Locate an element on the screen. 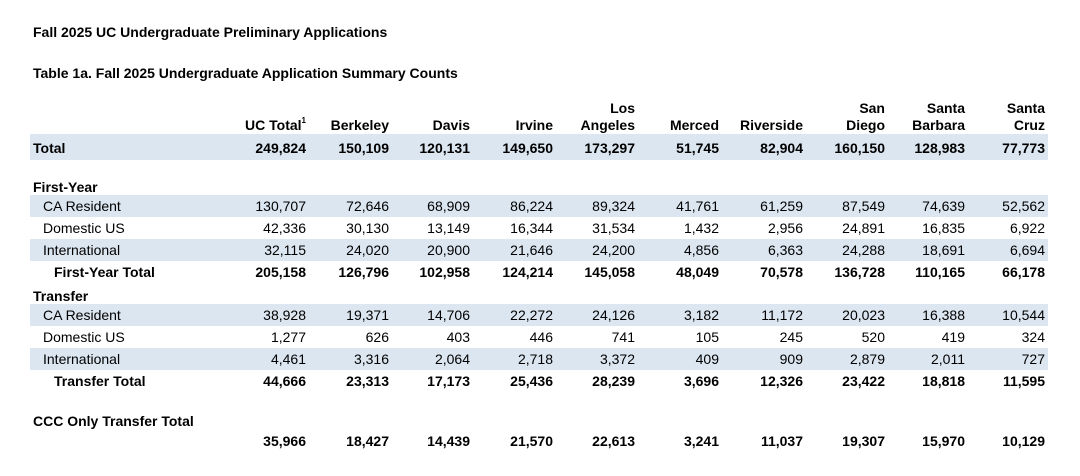 This screenshot has width=1080, height=476. value-cell: 446 is located at coordinates (541, 337).